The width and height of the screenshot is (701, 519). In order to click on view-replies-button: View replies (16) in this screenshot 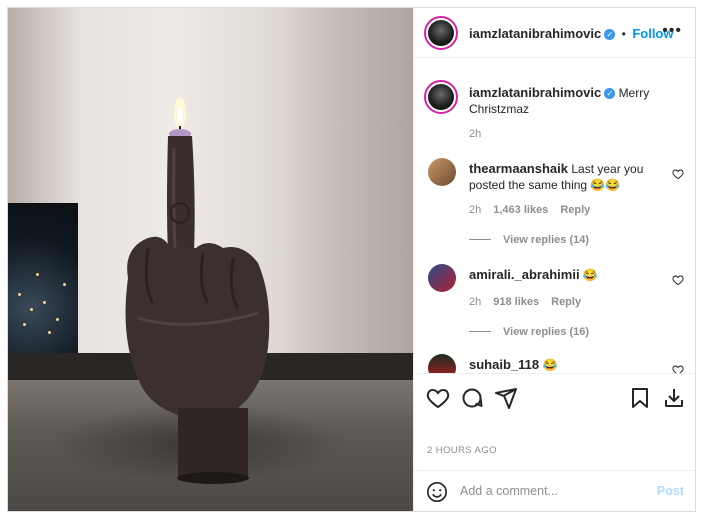, I will do `click(529, 332)`.